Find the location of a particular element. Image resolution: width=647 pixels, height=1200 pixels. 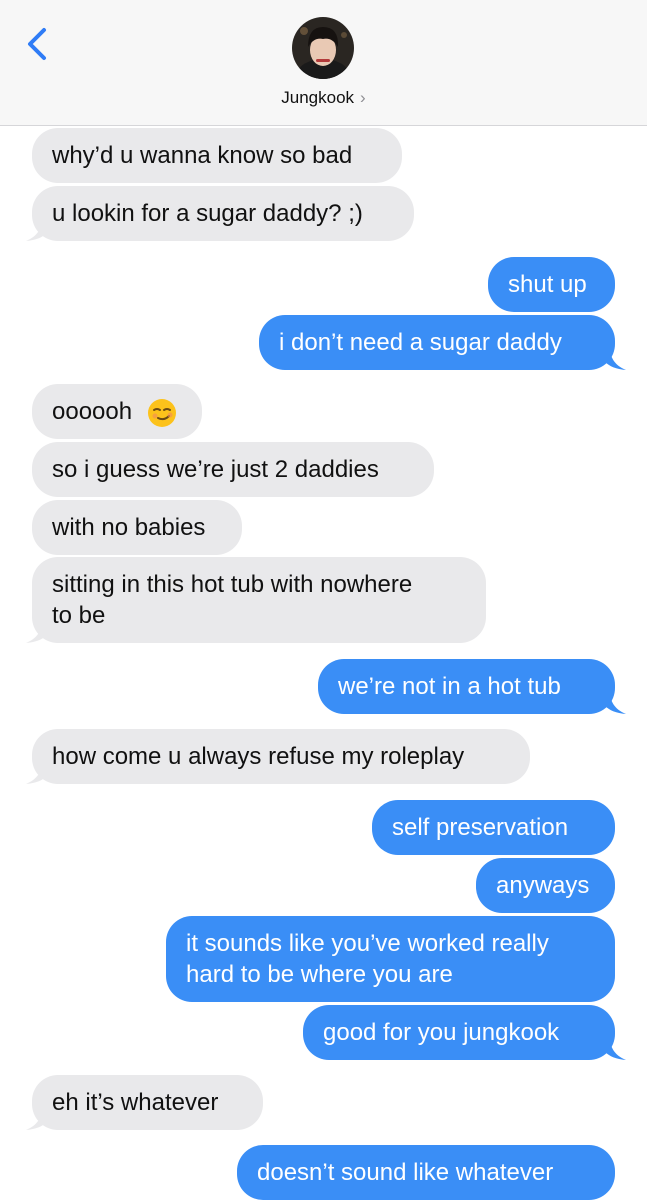

message-bubble-incoming: eh it’s whatever is located at coordinates (147, 1102).